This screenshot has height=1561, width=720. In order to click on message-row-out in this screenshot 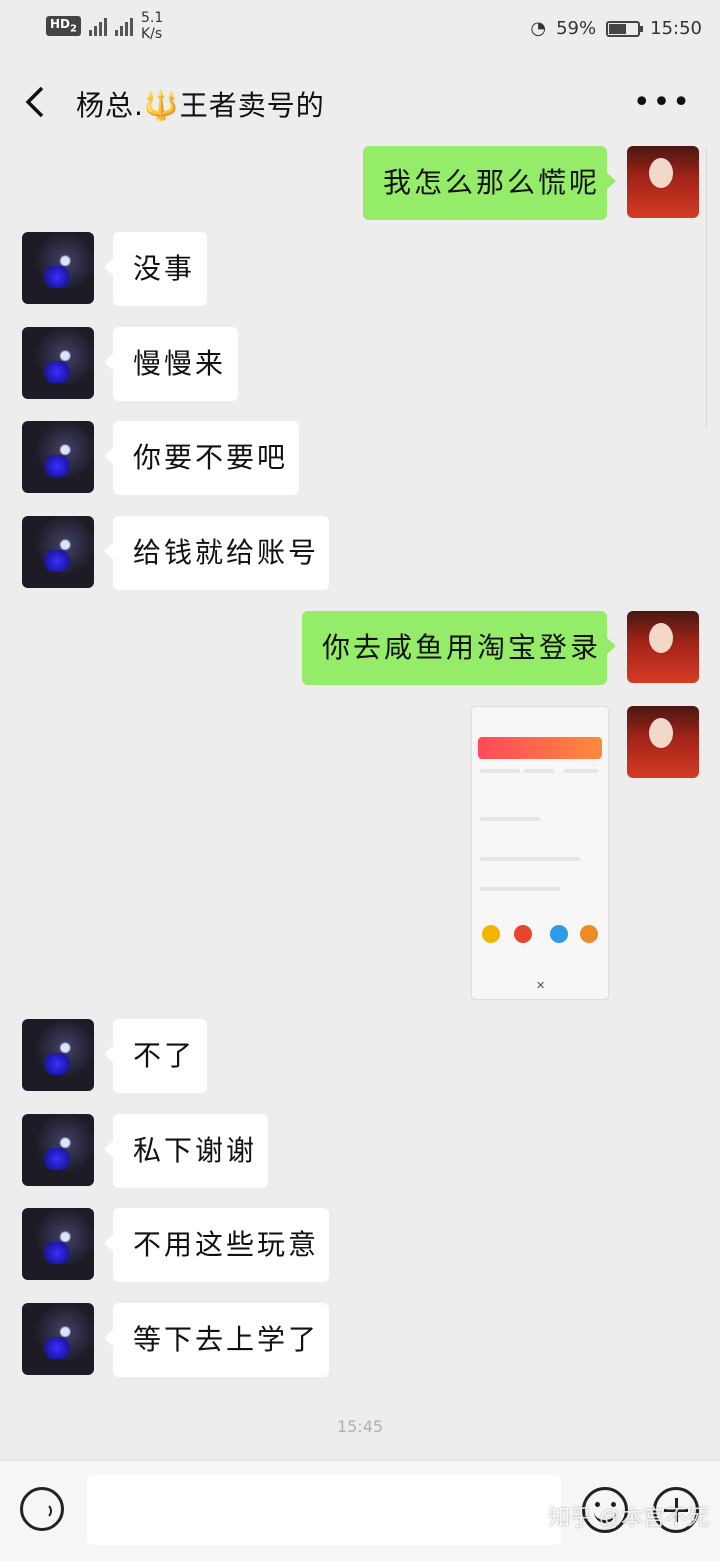, I will do `click(360, 742)`.